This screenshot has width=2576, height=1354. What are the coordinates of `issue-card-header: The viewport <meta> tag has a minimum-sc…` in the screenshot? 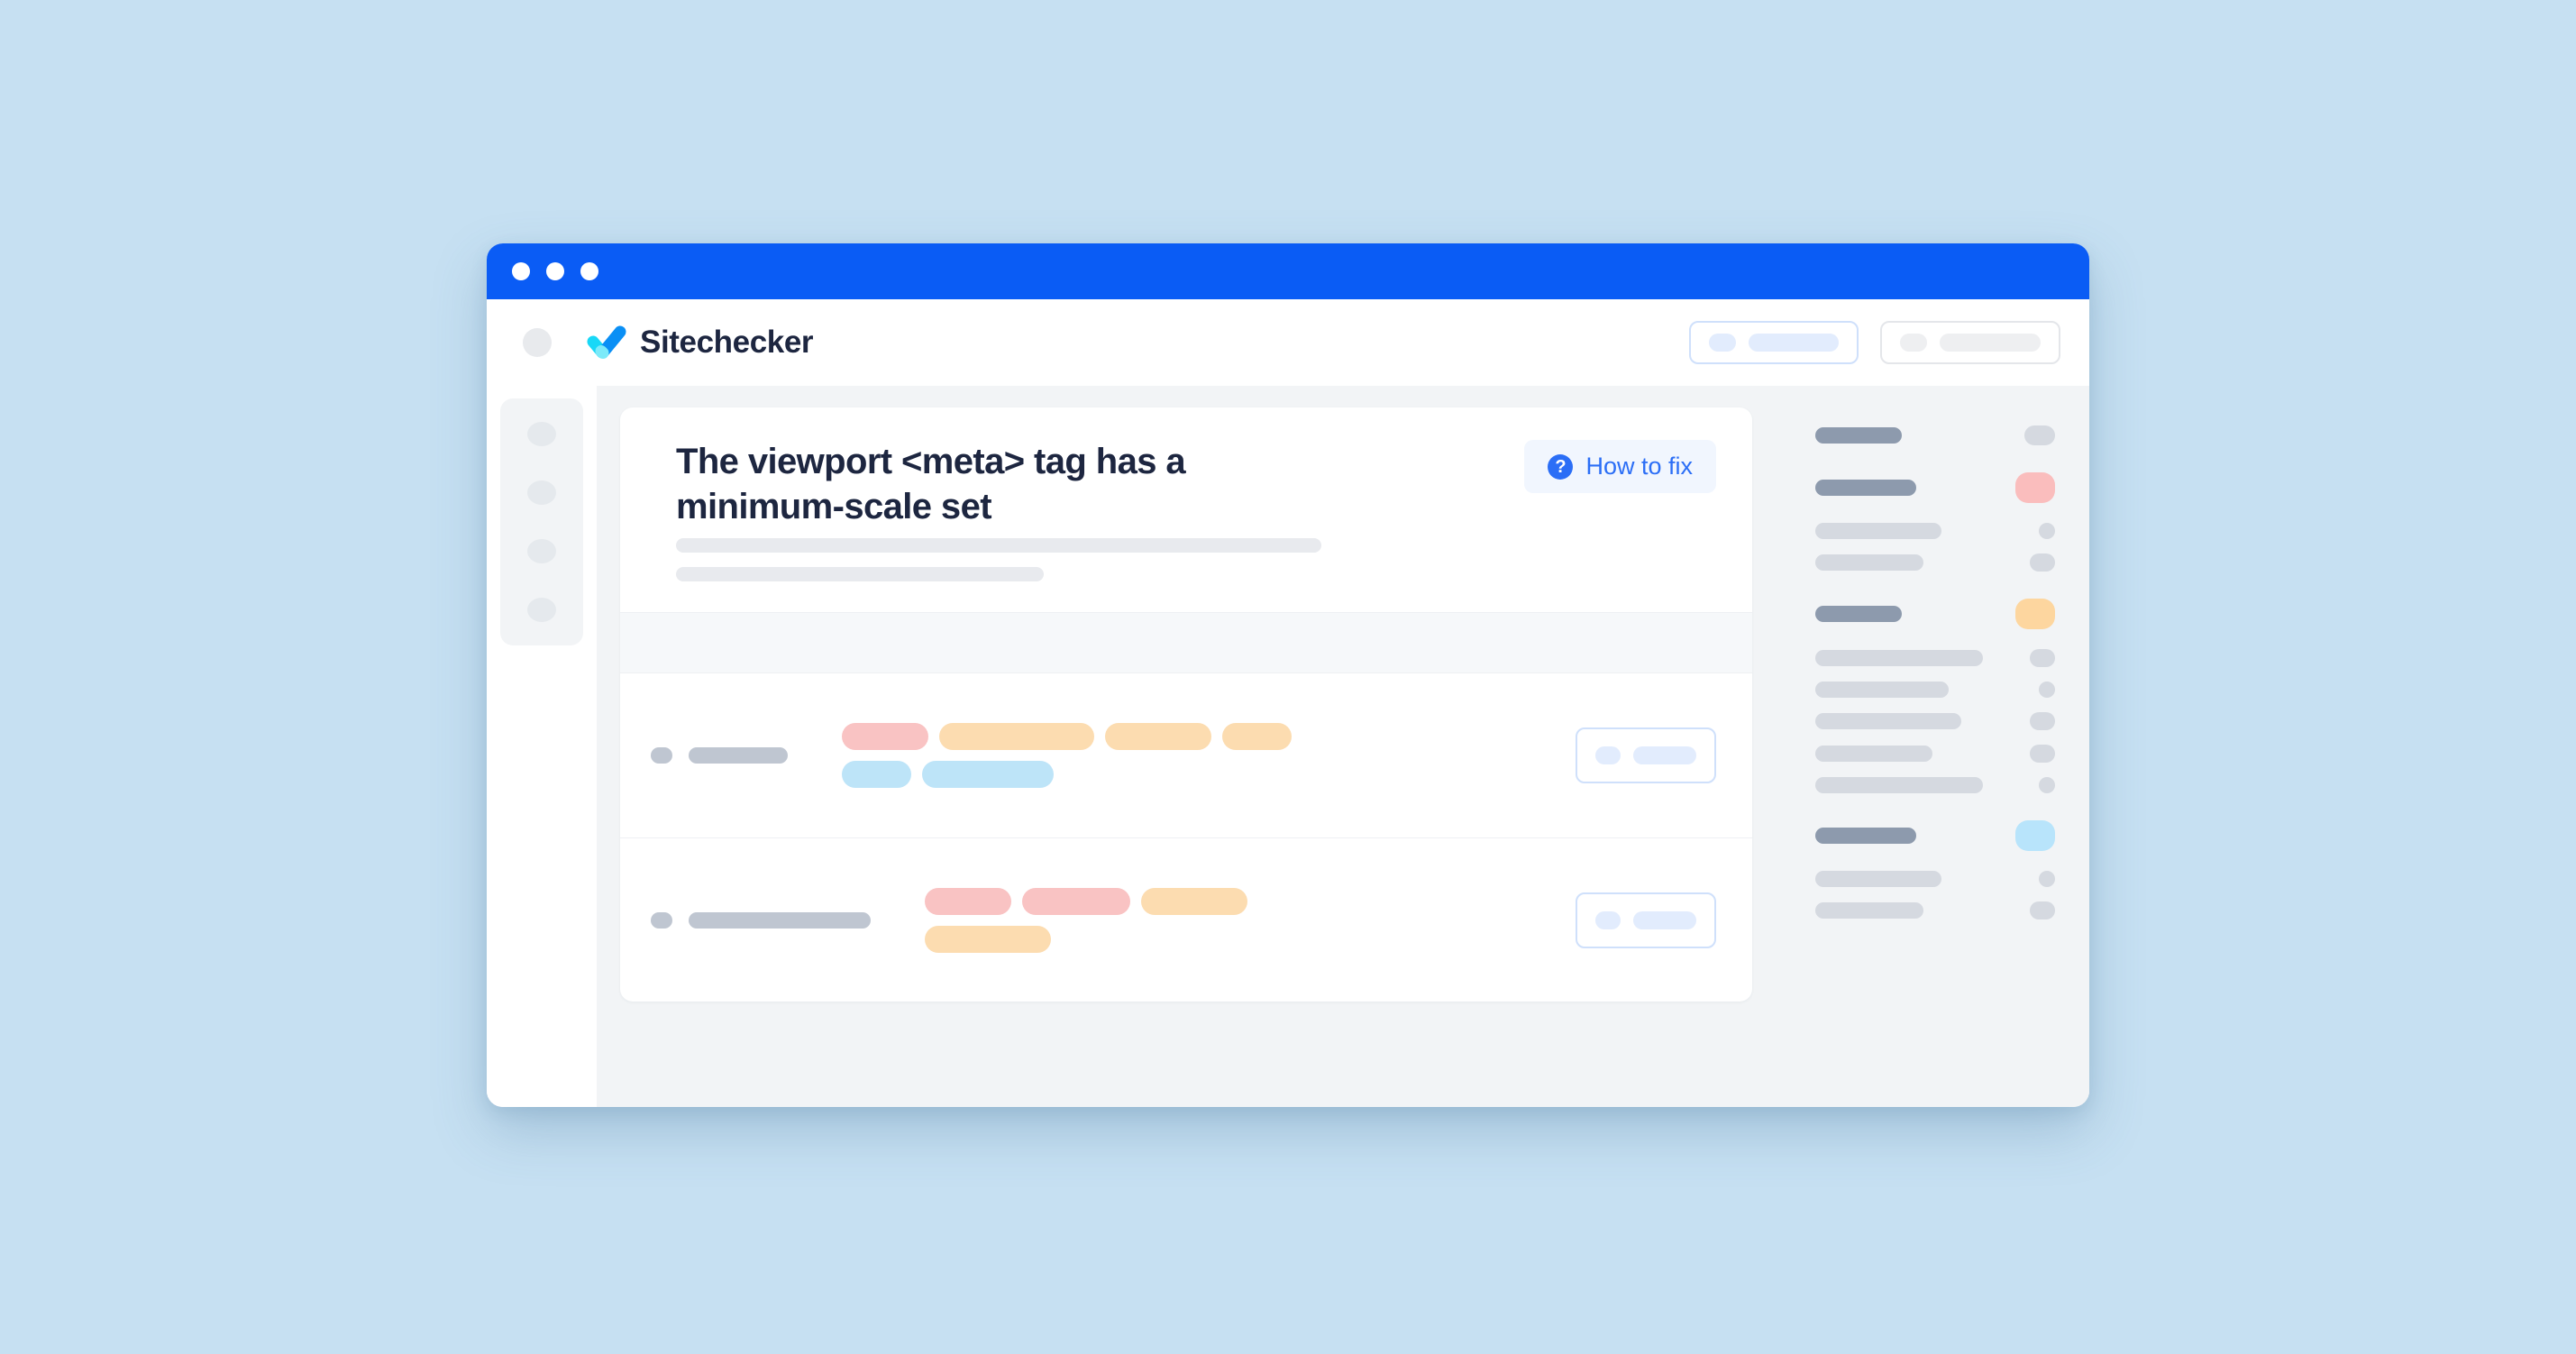 It's located at (1186, 510).